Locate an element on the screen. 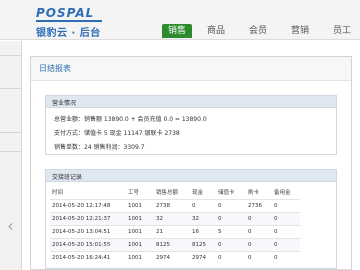 Image resolution: width=360 pixels, height=270 pixels. column-header: 备用金 is located at coordinates (282, 193).